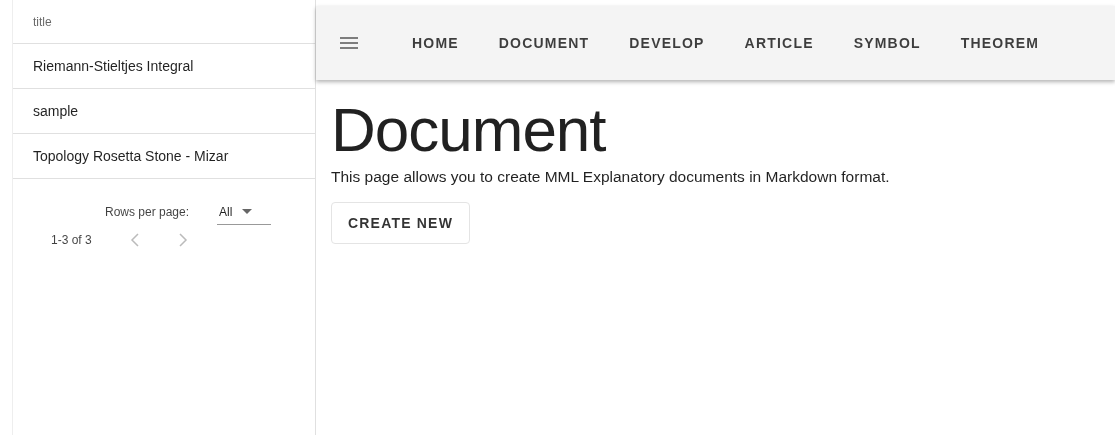 This screenshot has height=435, width=1115. What do you see at coordinates (1000, 43) in the screenshot?
I see `nav-link: THEOREM` at bounding box center [1000, 43].